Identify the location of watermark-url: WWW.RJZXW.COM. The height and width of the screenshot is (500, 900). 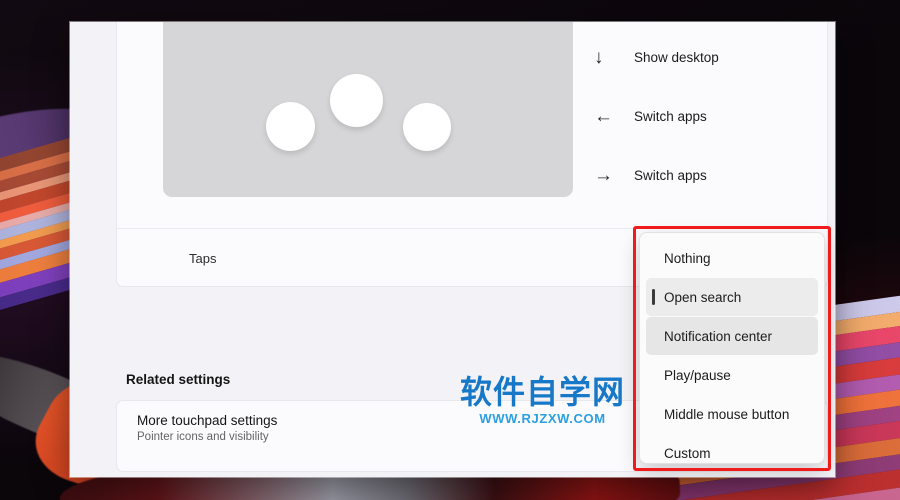
(542, 418).